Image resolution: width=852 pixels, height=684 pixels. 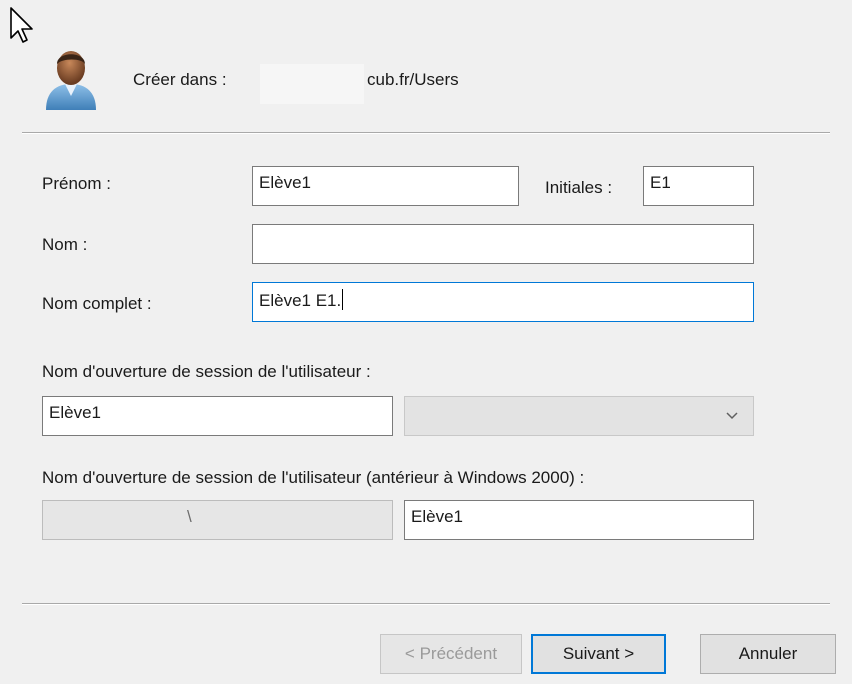 What do you see at coordinates (97, 303) in the screenshot?
I see `full-name-label: Nom complet :` at bounding box center [97, 303].